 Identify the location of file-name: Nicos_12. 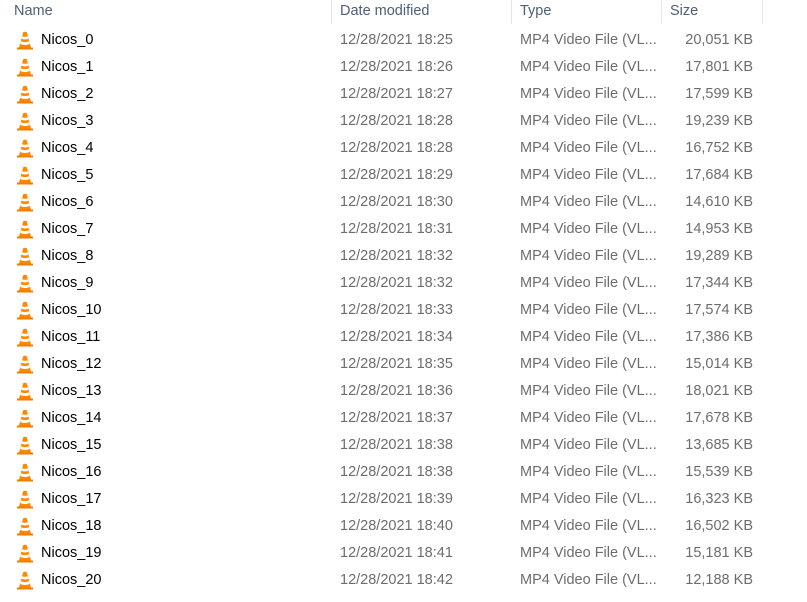
(71, 364).